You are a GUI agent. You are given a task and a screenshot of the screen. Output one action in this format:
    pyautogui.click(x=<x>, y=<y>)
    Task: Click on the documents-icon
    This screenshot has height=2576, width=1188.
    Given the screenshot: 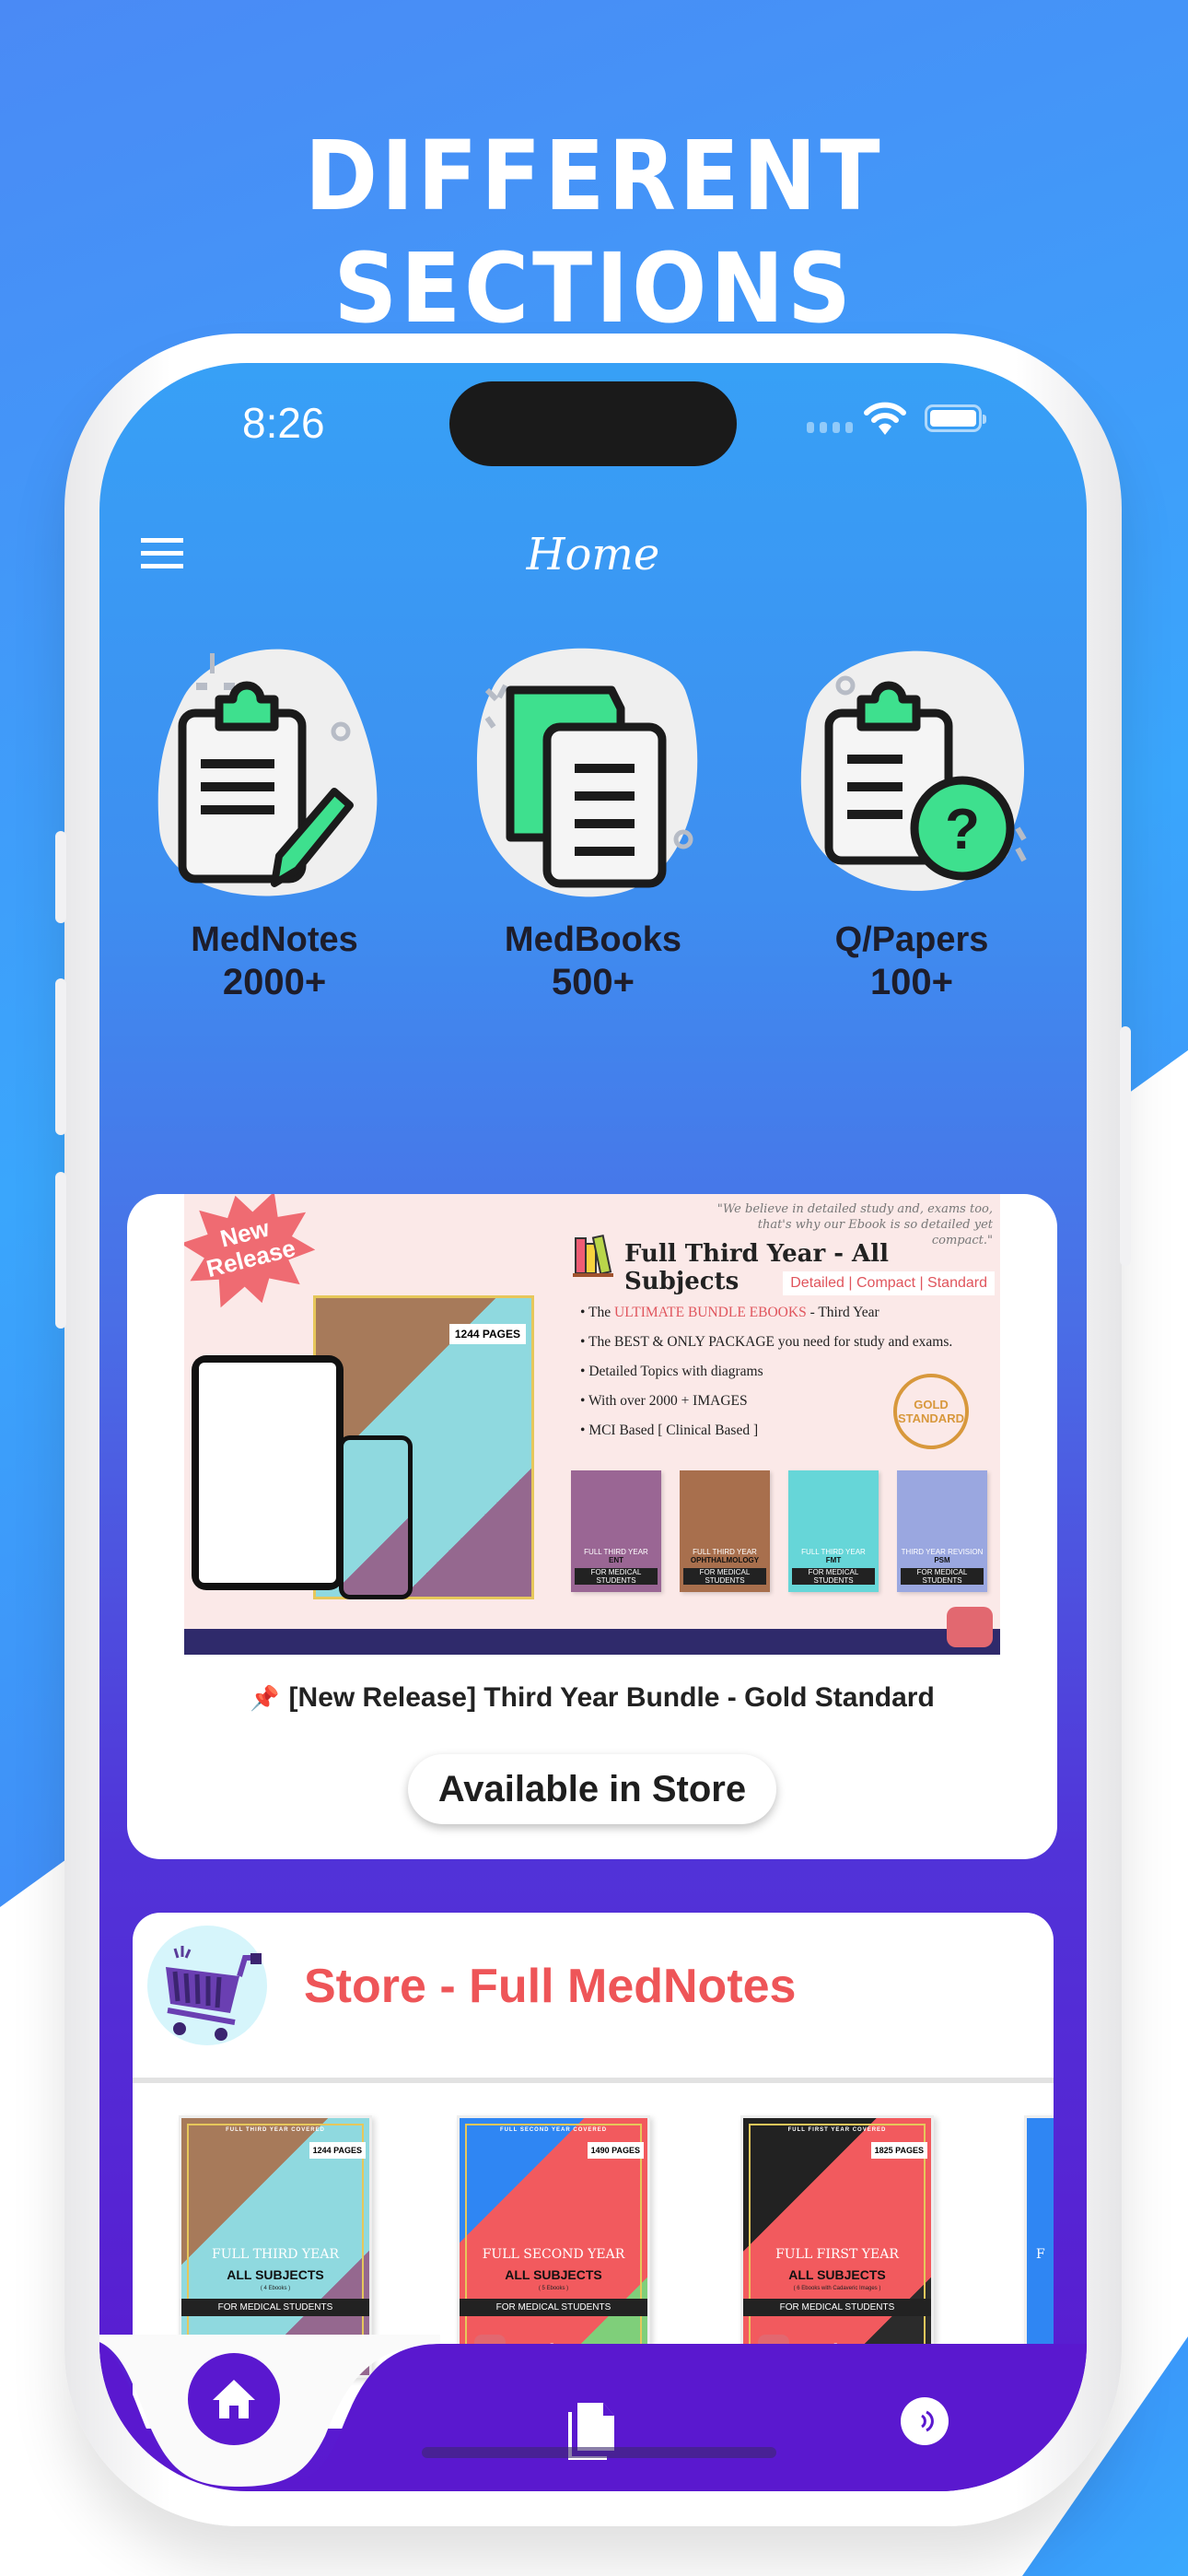 What is the action you would take?
    pyautogui.click(x=593, y=768)
    